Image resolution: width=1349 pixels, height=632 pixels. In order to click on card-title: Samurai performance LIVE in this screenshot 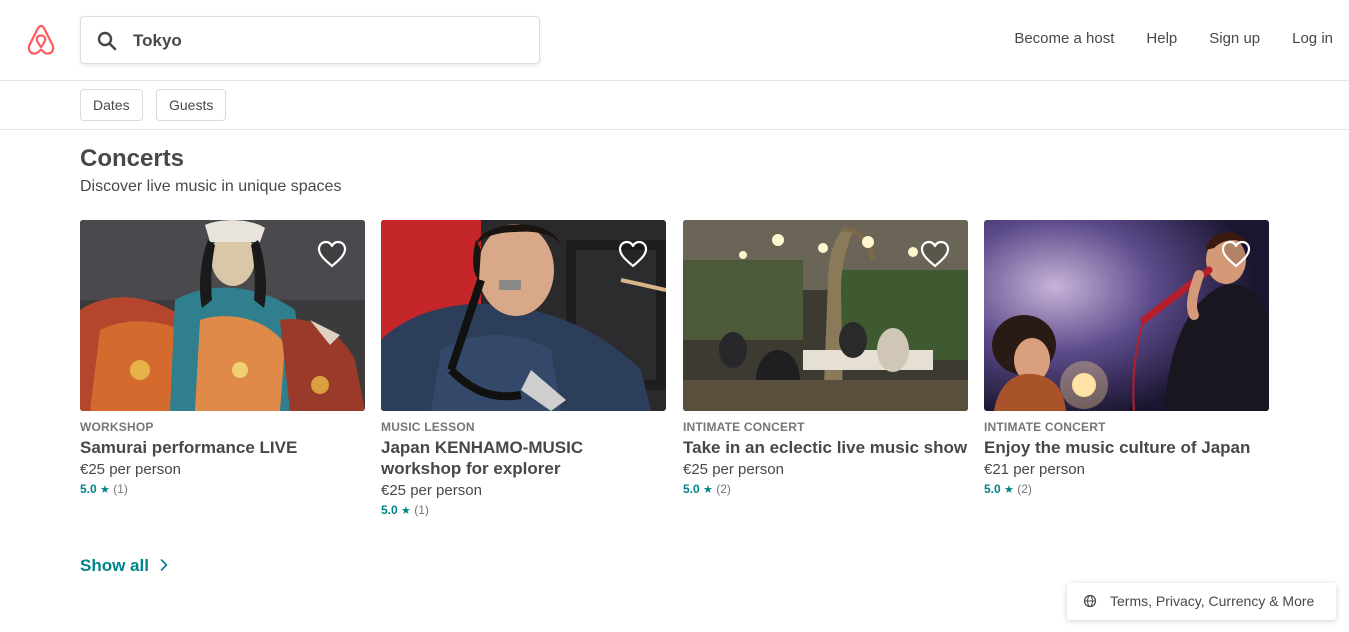, I will do `click(222, 447)`.